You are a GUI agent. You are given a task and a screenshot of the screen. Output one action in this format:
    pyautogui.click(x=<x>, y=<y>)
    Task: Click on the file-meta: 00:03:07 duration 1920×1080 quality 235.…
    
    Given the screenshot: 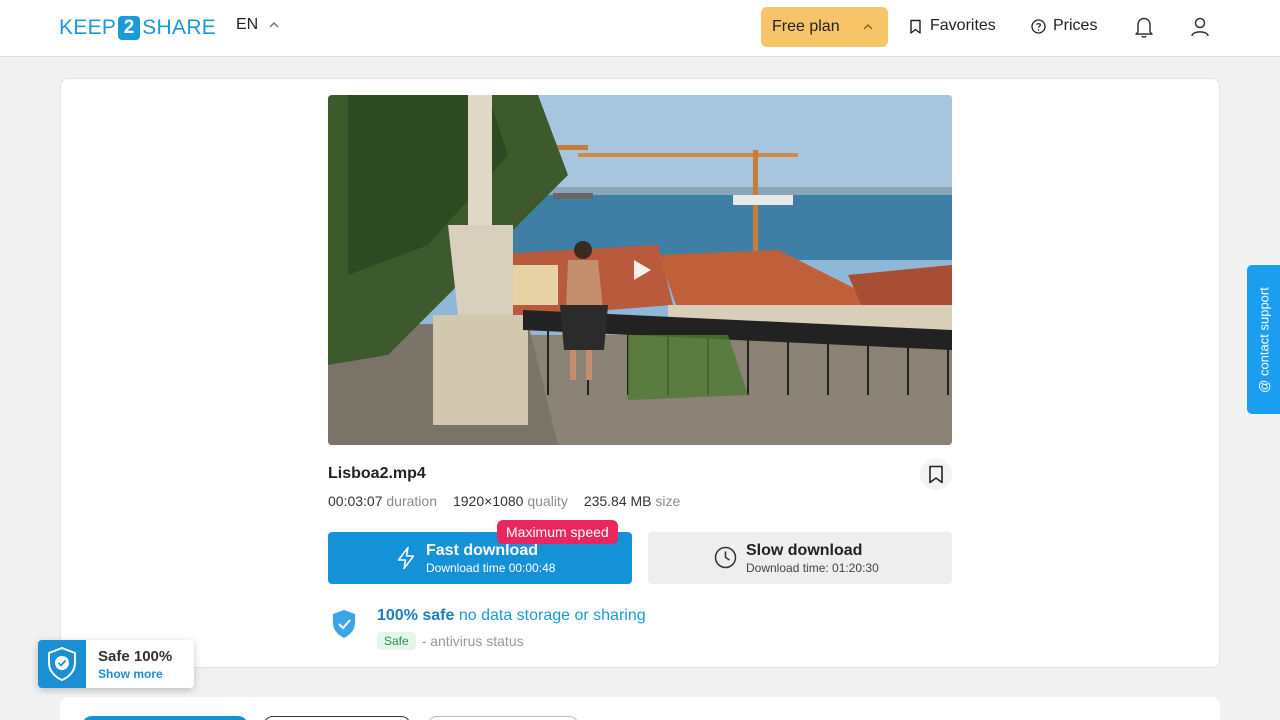 What is the action you would take?
    pyautogui.click(x=504, y=501)
    